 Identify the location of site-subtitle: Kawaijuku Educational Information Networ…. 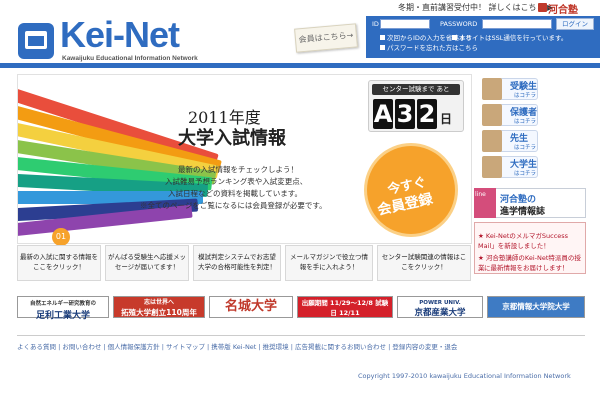
(130, 58).